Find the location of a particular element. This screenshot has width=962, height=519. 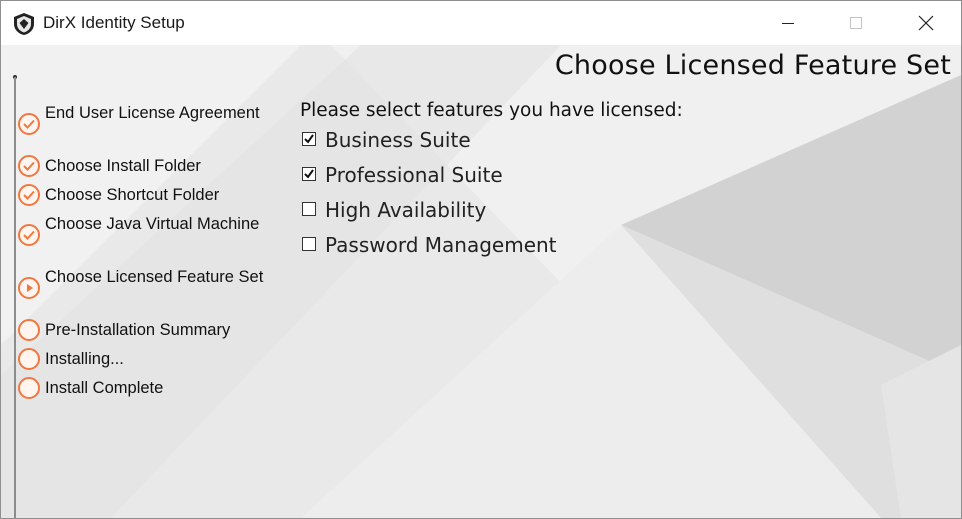

progress-line is located at coordinates (15, 297).